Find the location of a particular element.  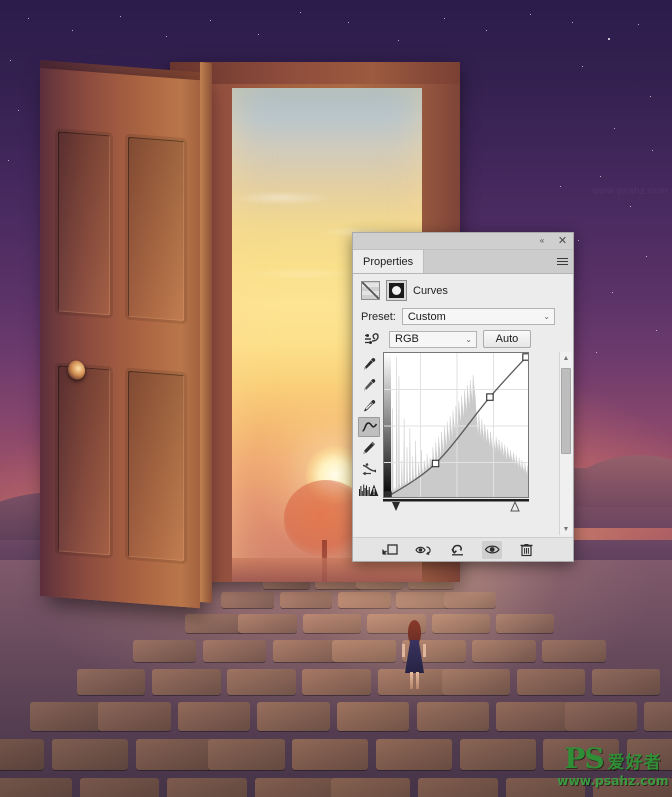

preset-value: Custom is located at coordinates (426, 316).